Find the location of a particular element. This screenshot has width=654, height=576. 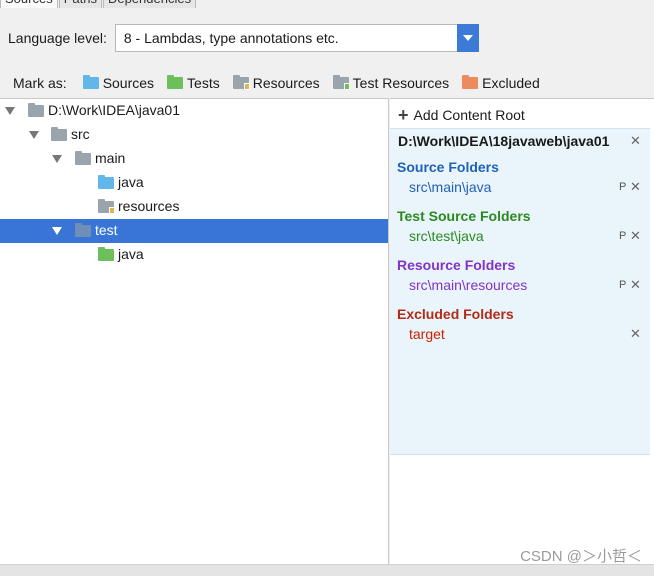

mark-resources-label: Resources is located at coordinates (286, 83).